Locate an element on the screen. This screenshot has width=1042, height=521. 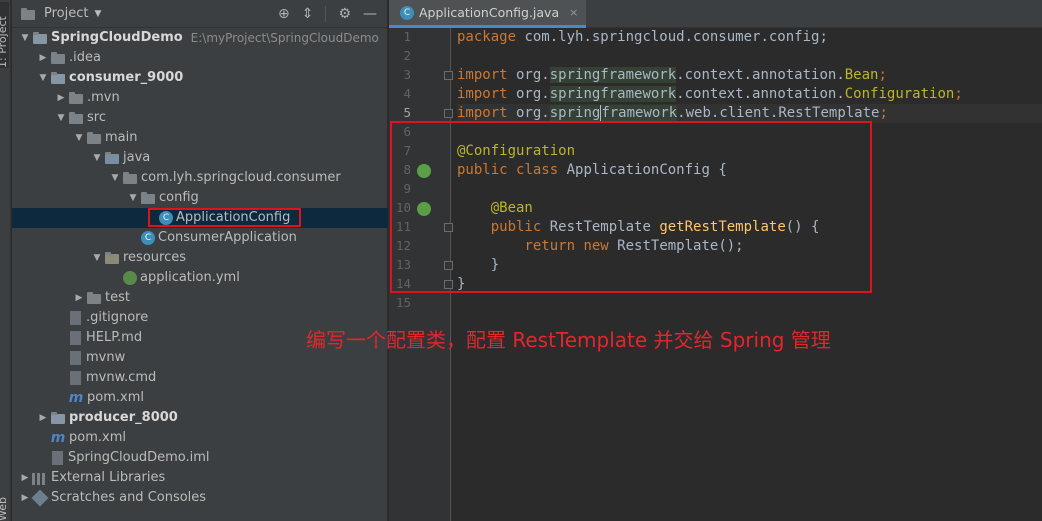
spring-boot-class-icon: C is located at coordinates (148, 238).